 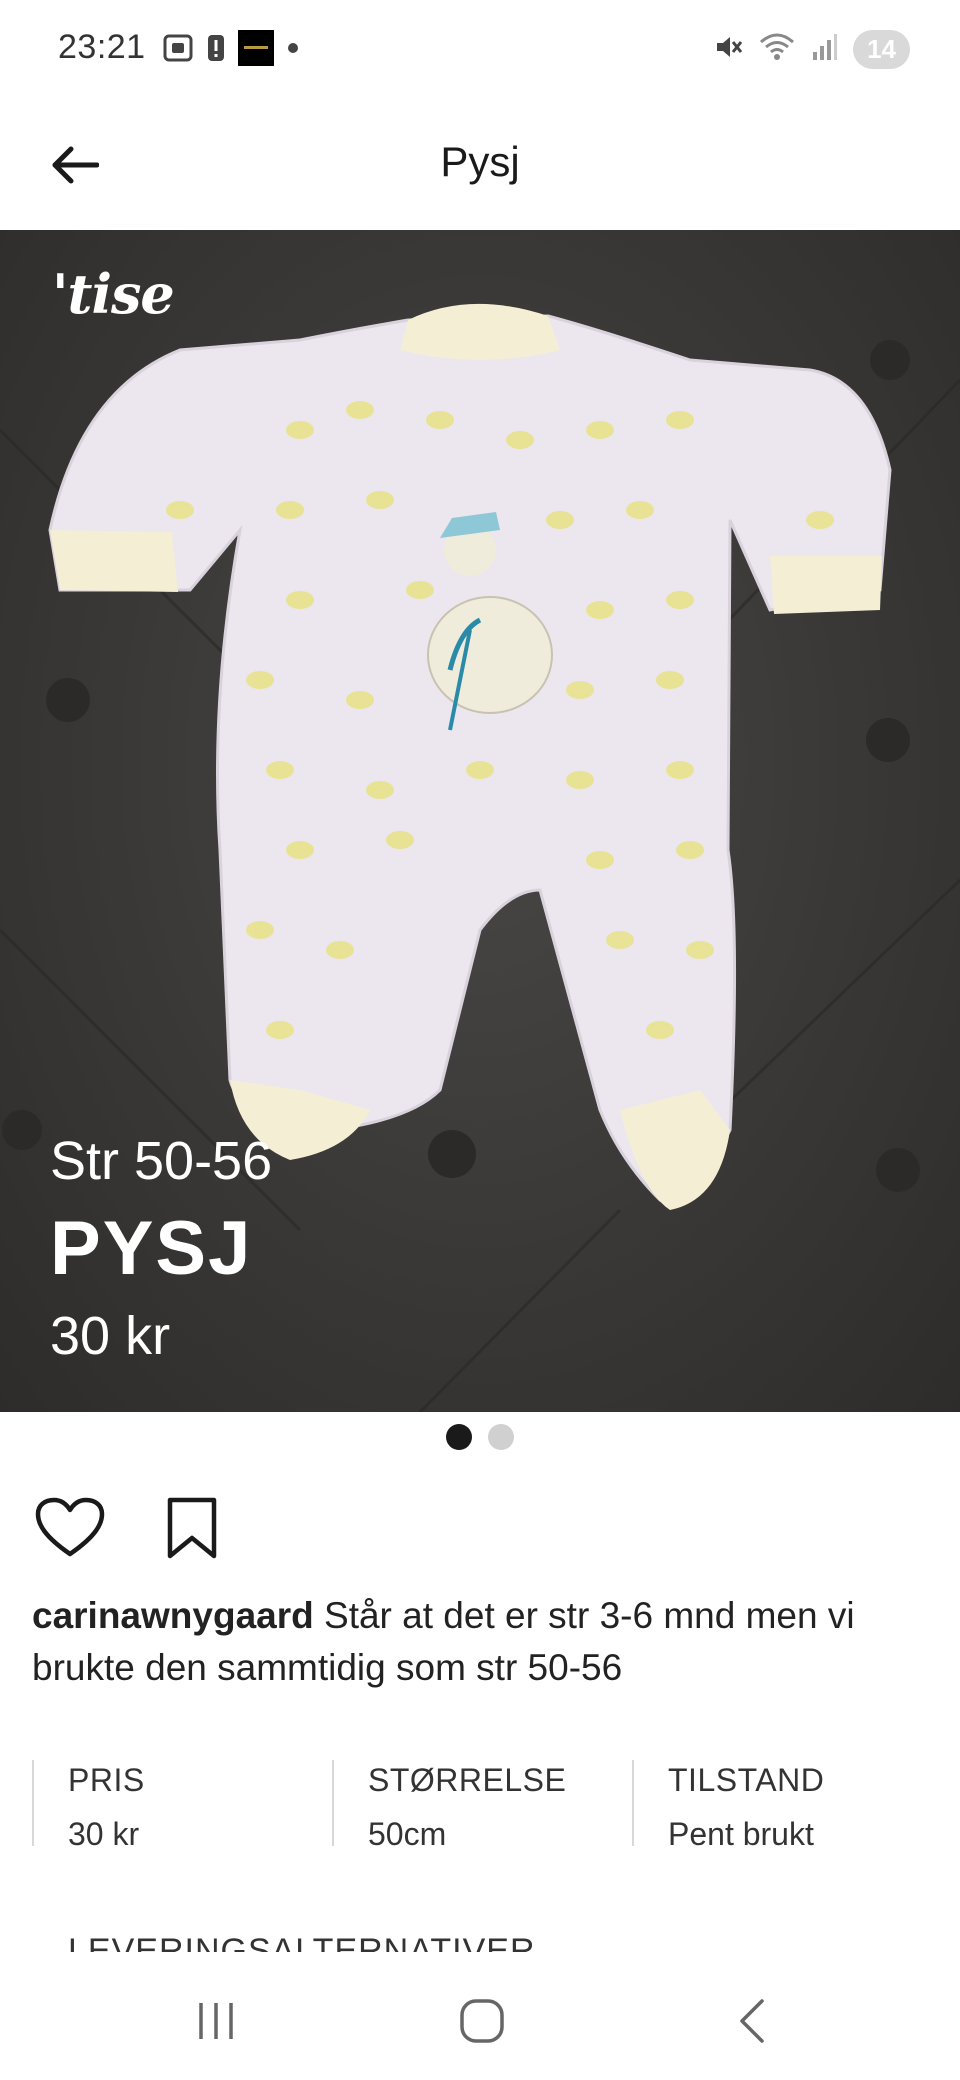 I want to click on carousel-dot-active, so click(x=459, y=1437).